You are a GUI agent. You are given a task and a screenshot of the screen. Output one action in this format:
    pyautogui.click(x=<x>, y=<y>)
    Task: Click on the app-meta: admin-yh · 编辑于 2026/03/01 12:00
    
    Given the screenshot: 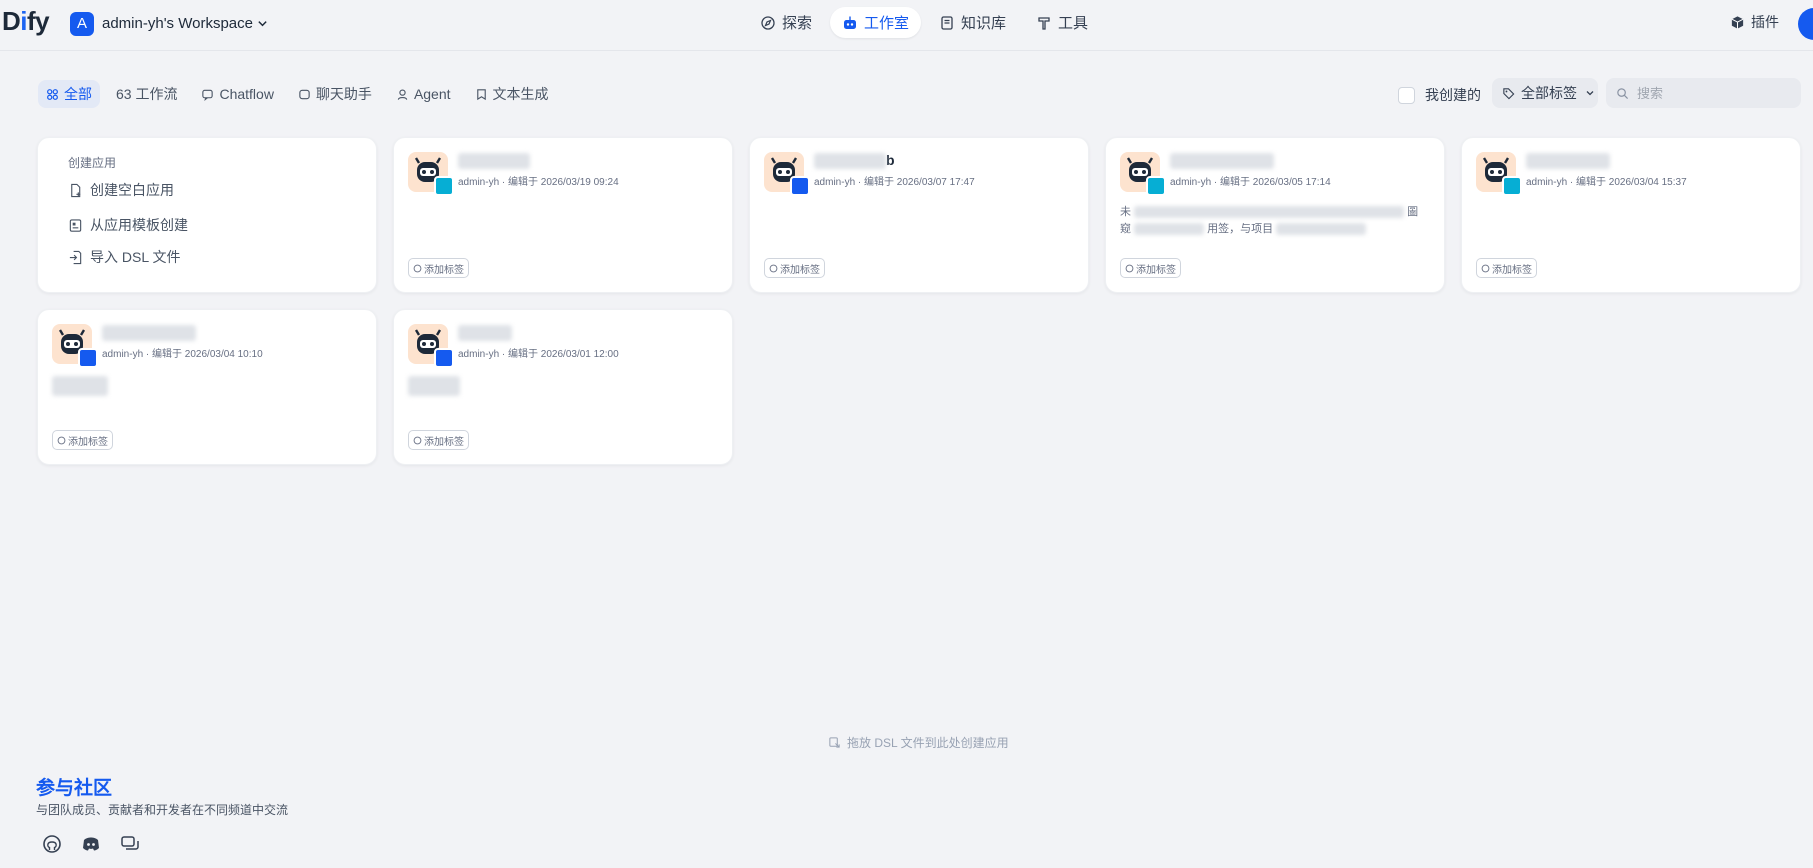 What is the action you would take?
    pyautogui.click(x=538, y=354)
    